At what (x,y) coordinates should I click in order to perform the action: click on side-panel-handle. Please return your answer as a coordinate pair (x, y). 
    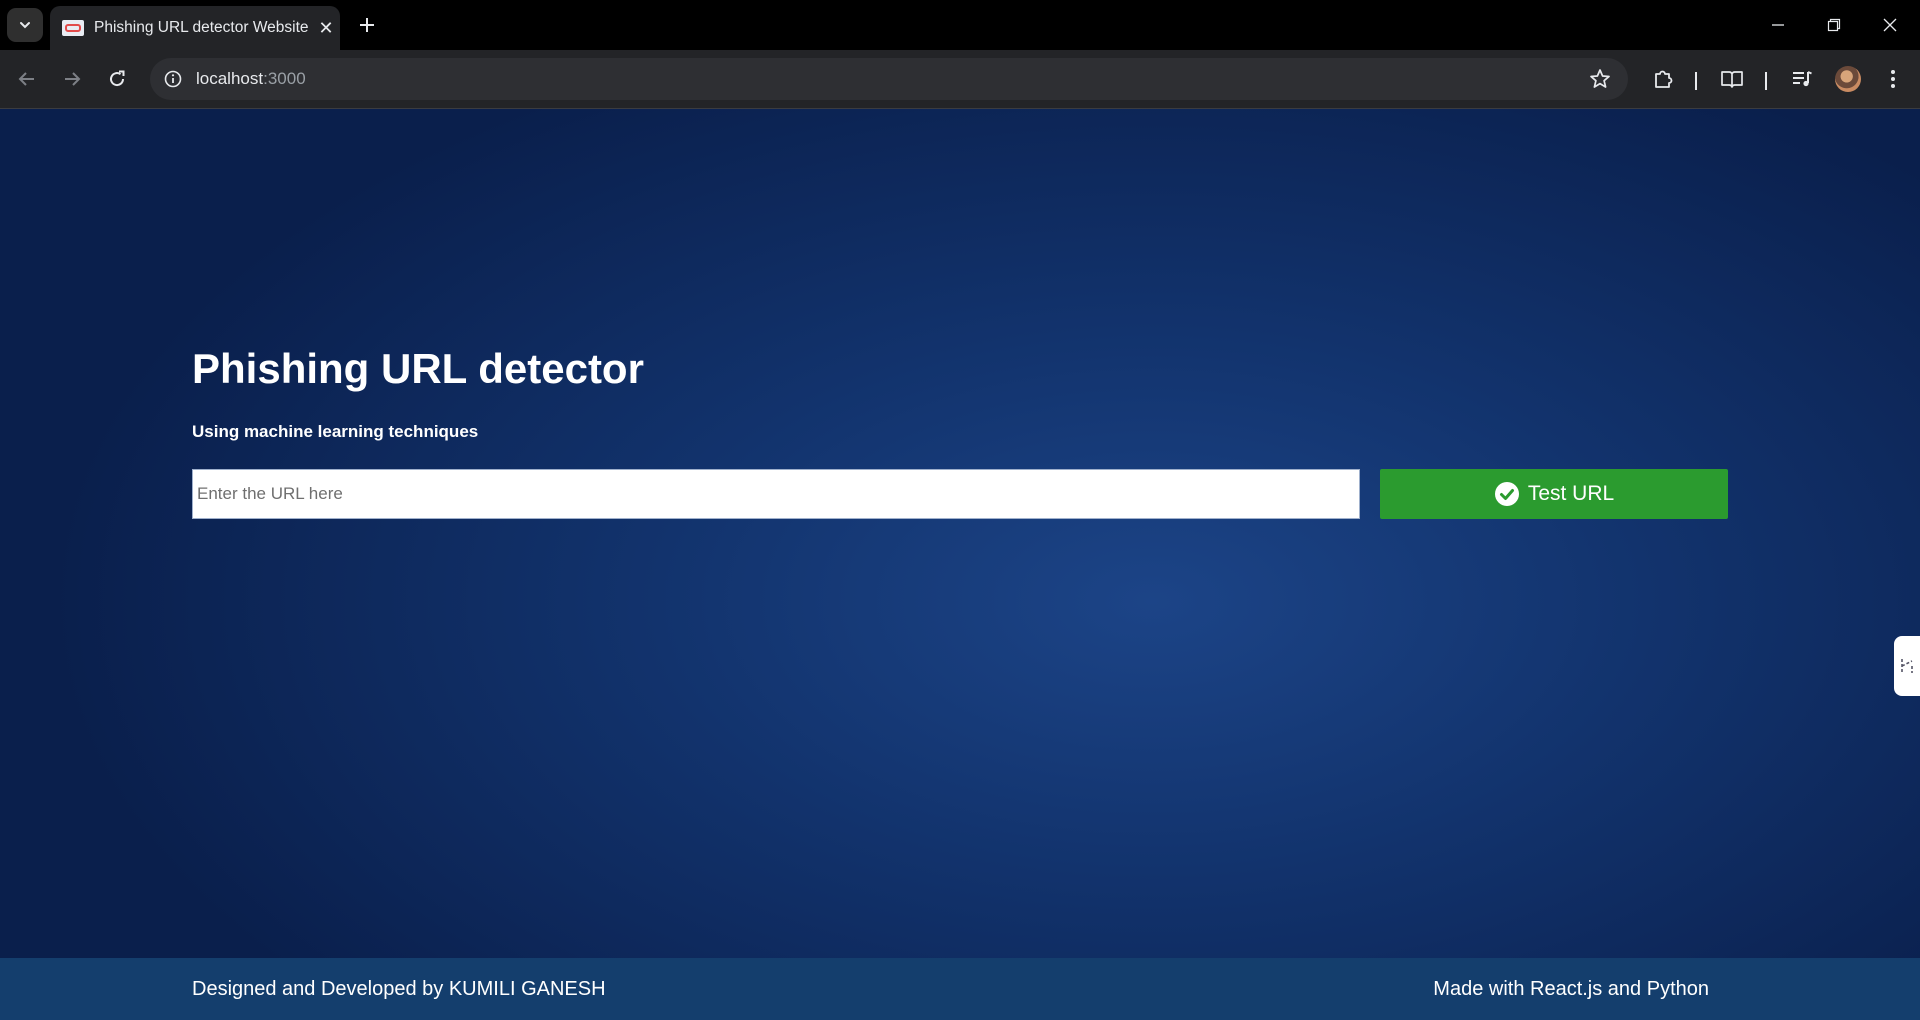
    Looking at the image, I should click on (1907, 666).